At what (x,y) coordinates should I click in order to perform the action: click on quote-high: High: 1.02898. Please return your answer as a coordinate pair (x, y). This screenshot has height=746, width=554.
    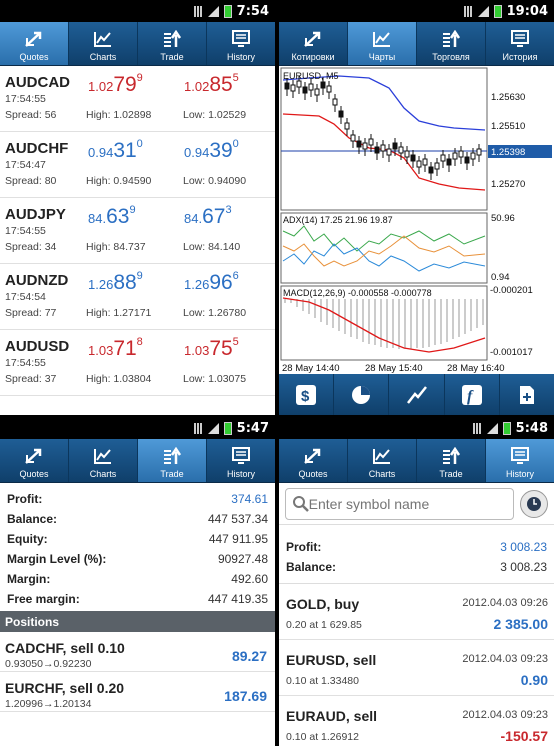
    Looking at the image, I should click on (119, 115).